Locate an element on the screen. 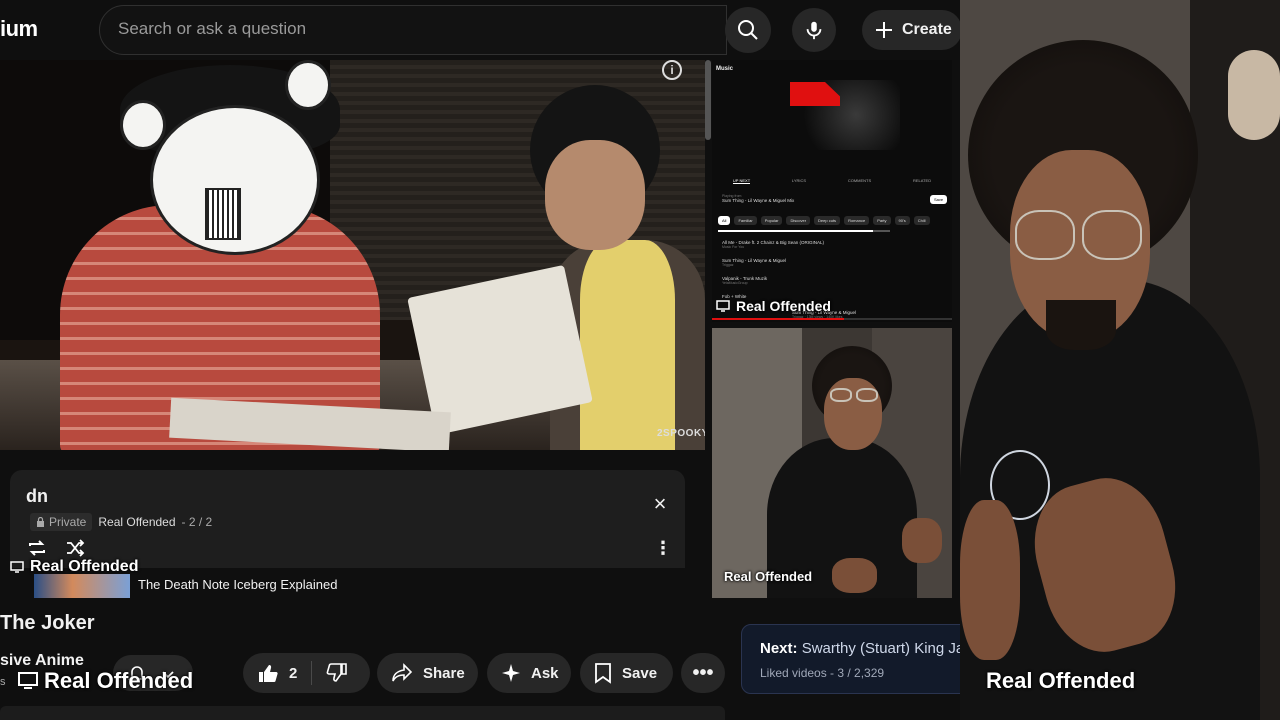 Image resolution: width=1280 pixels, height=720 pixels. search-box is located at coordinates (413, 30).